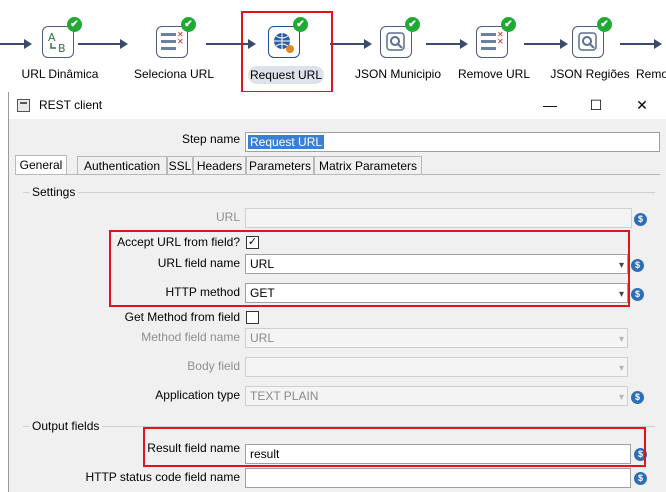  Describe the element at coordinates (337, 105) in the screenshot. I see `title-bar: REST client — ☐ ✕` at that location.